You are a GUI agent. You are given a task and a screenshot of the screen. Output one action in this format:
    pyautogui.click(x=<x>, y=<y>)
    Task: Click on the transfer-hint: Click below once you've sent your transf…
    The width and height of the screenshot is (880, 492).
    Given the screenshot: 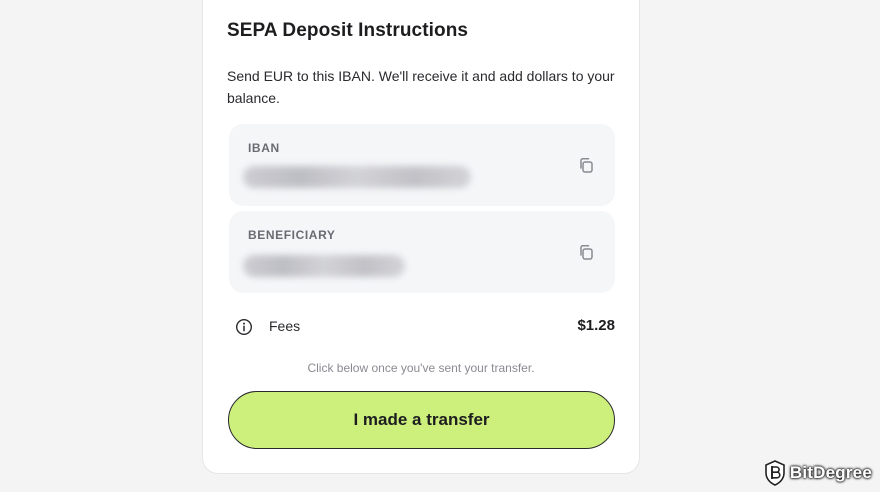 What is the action you would take?
    pyautogui.click(x=421, y=368)
    